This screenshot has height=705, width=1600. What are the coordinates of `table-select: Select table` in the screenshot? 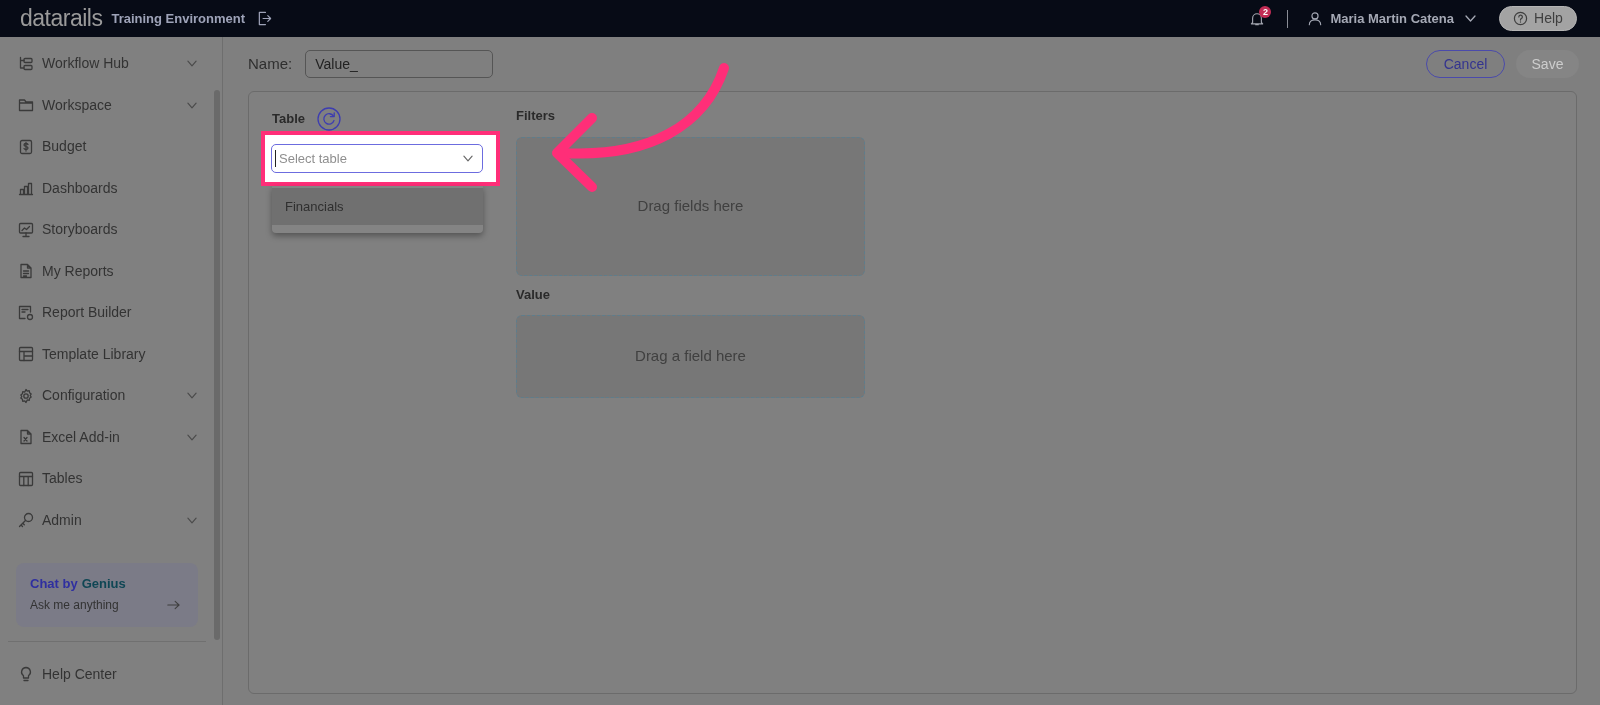 It's located at (377, 158).